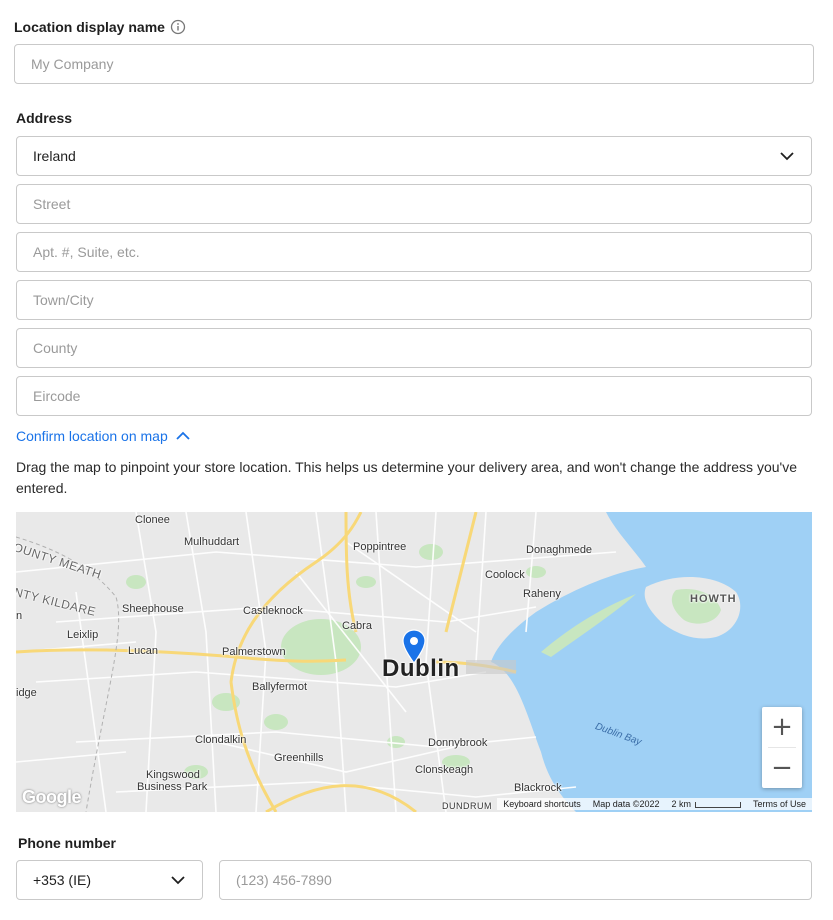  I want to click on map-label-sheephouse: Sheephouse, so click(153, 609).